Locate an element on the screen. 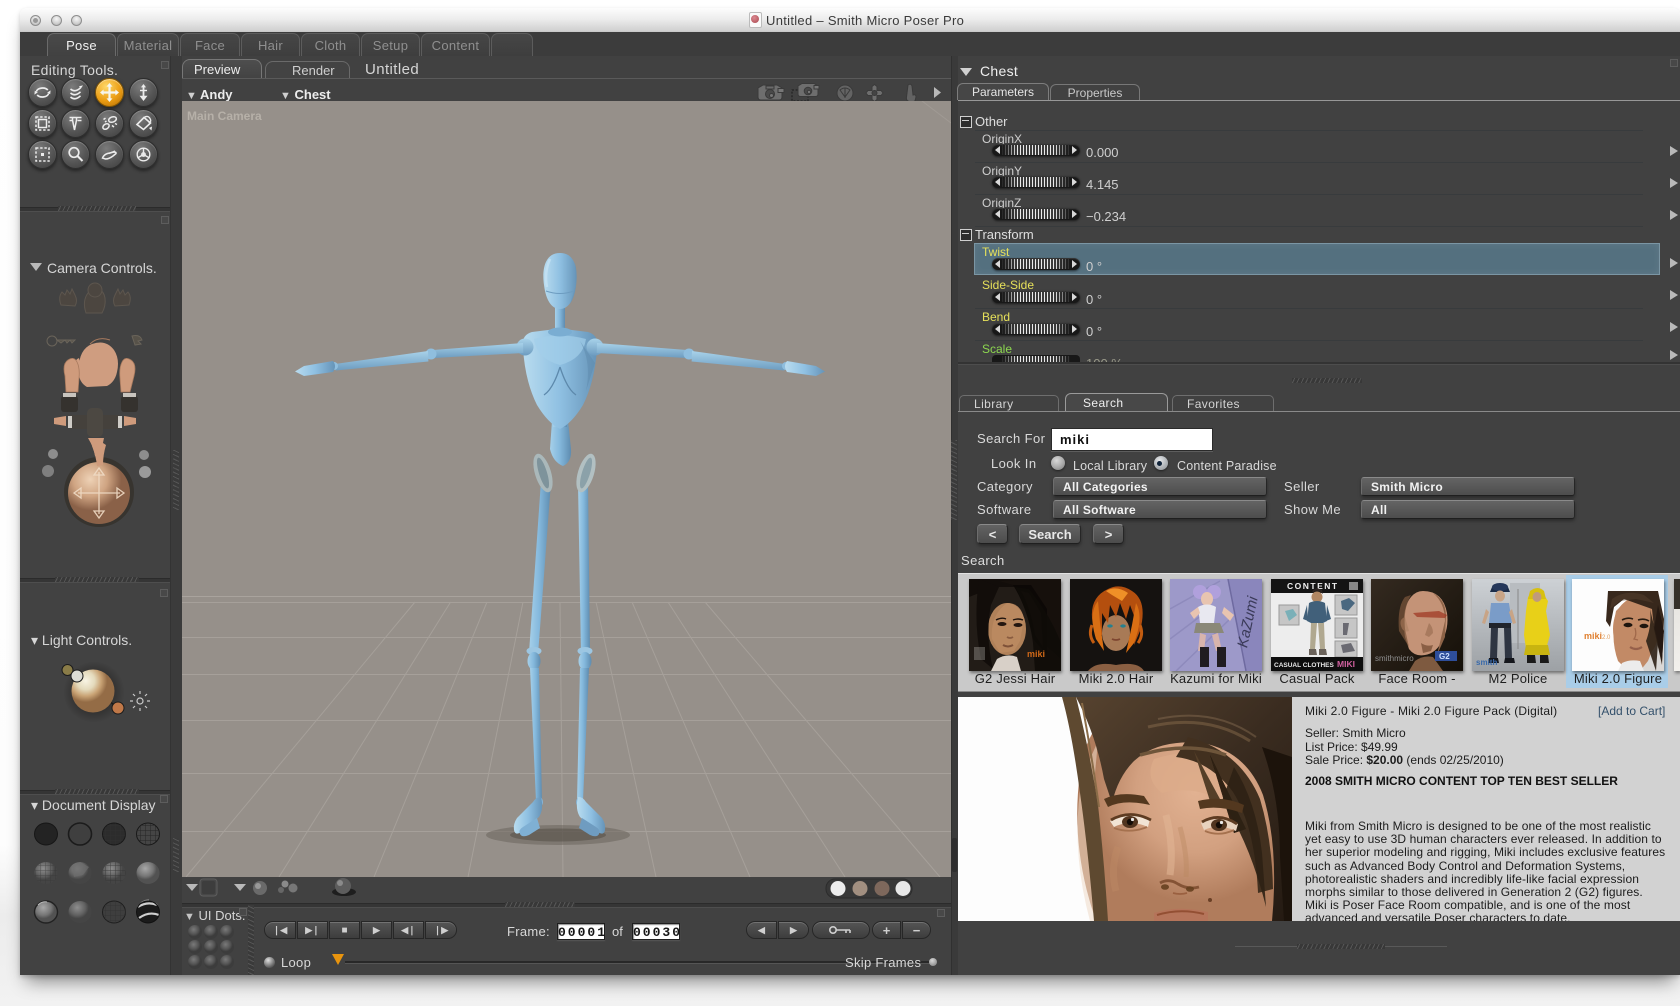 The height and width of the screenshot is (1006, 1680). svg-text: 2.0 is located at coordinates (1606, 638).